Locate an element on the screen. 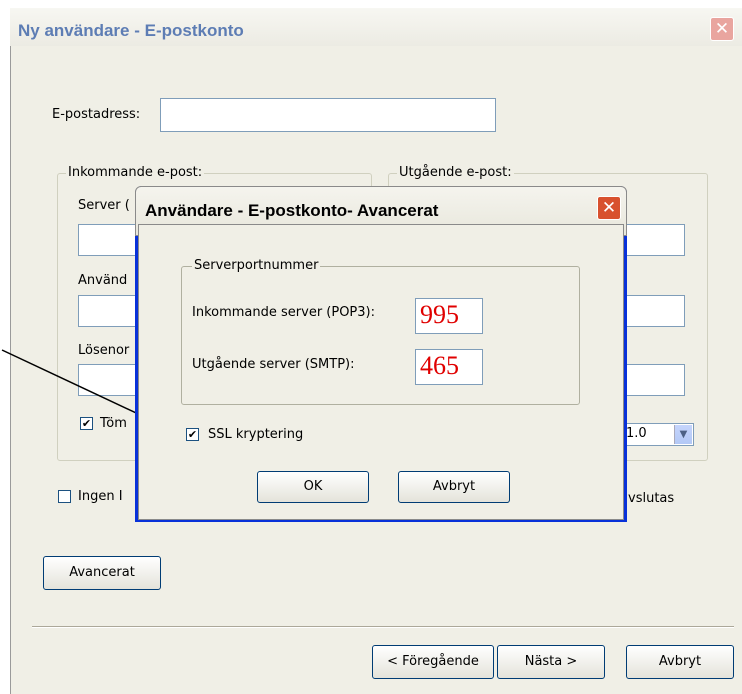  incoming-port-input: 995 is located at coordinates (449, 316).